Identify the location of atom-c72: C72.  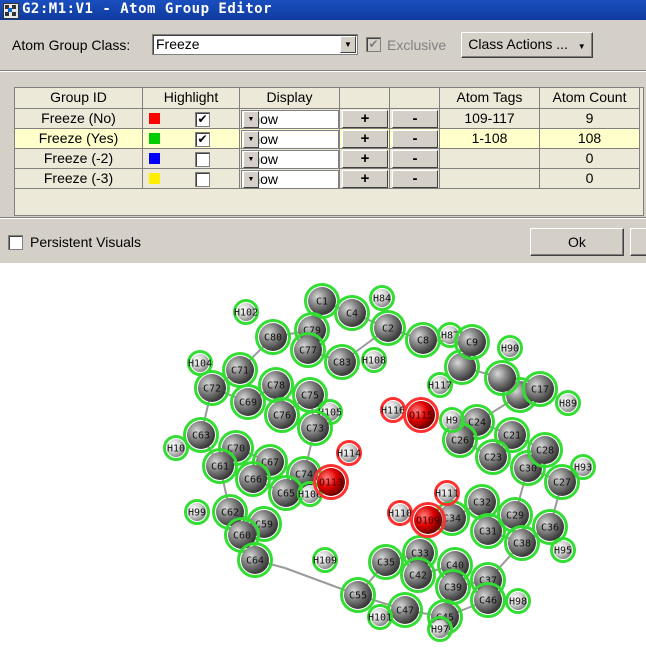
(212, 388).